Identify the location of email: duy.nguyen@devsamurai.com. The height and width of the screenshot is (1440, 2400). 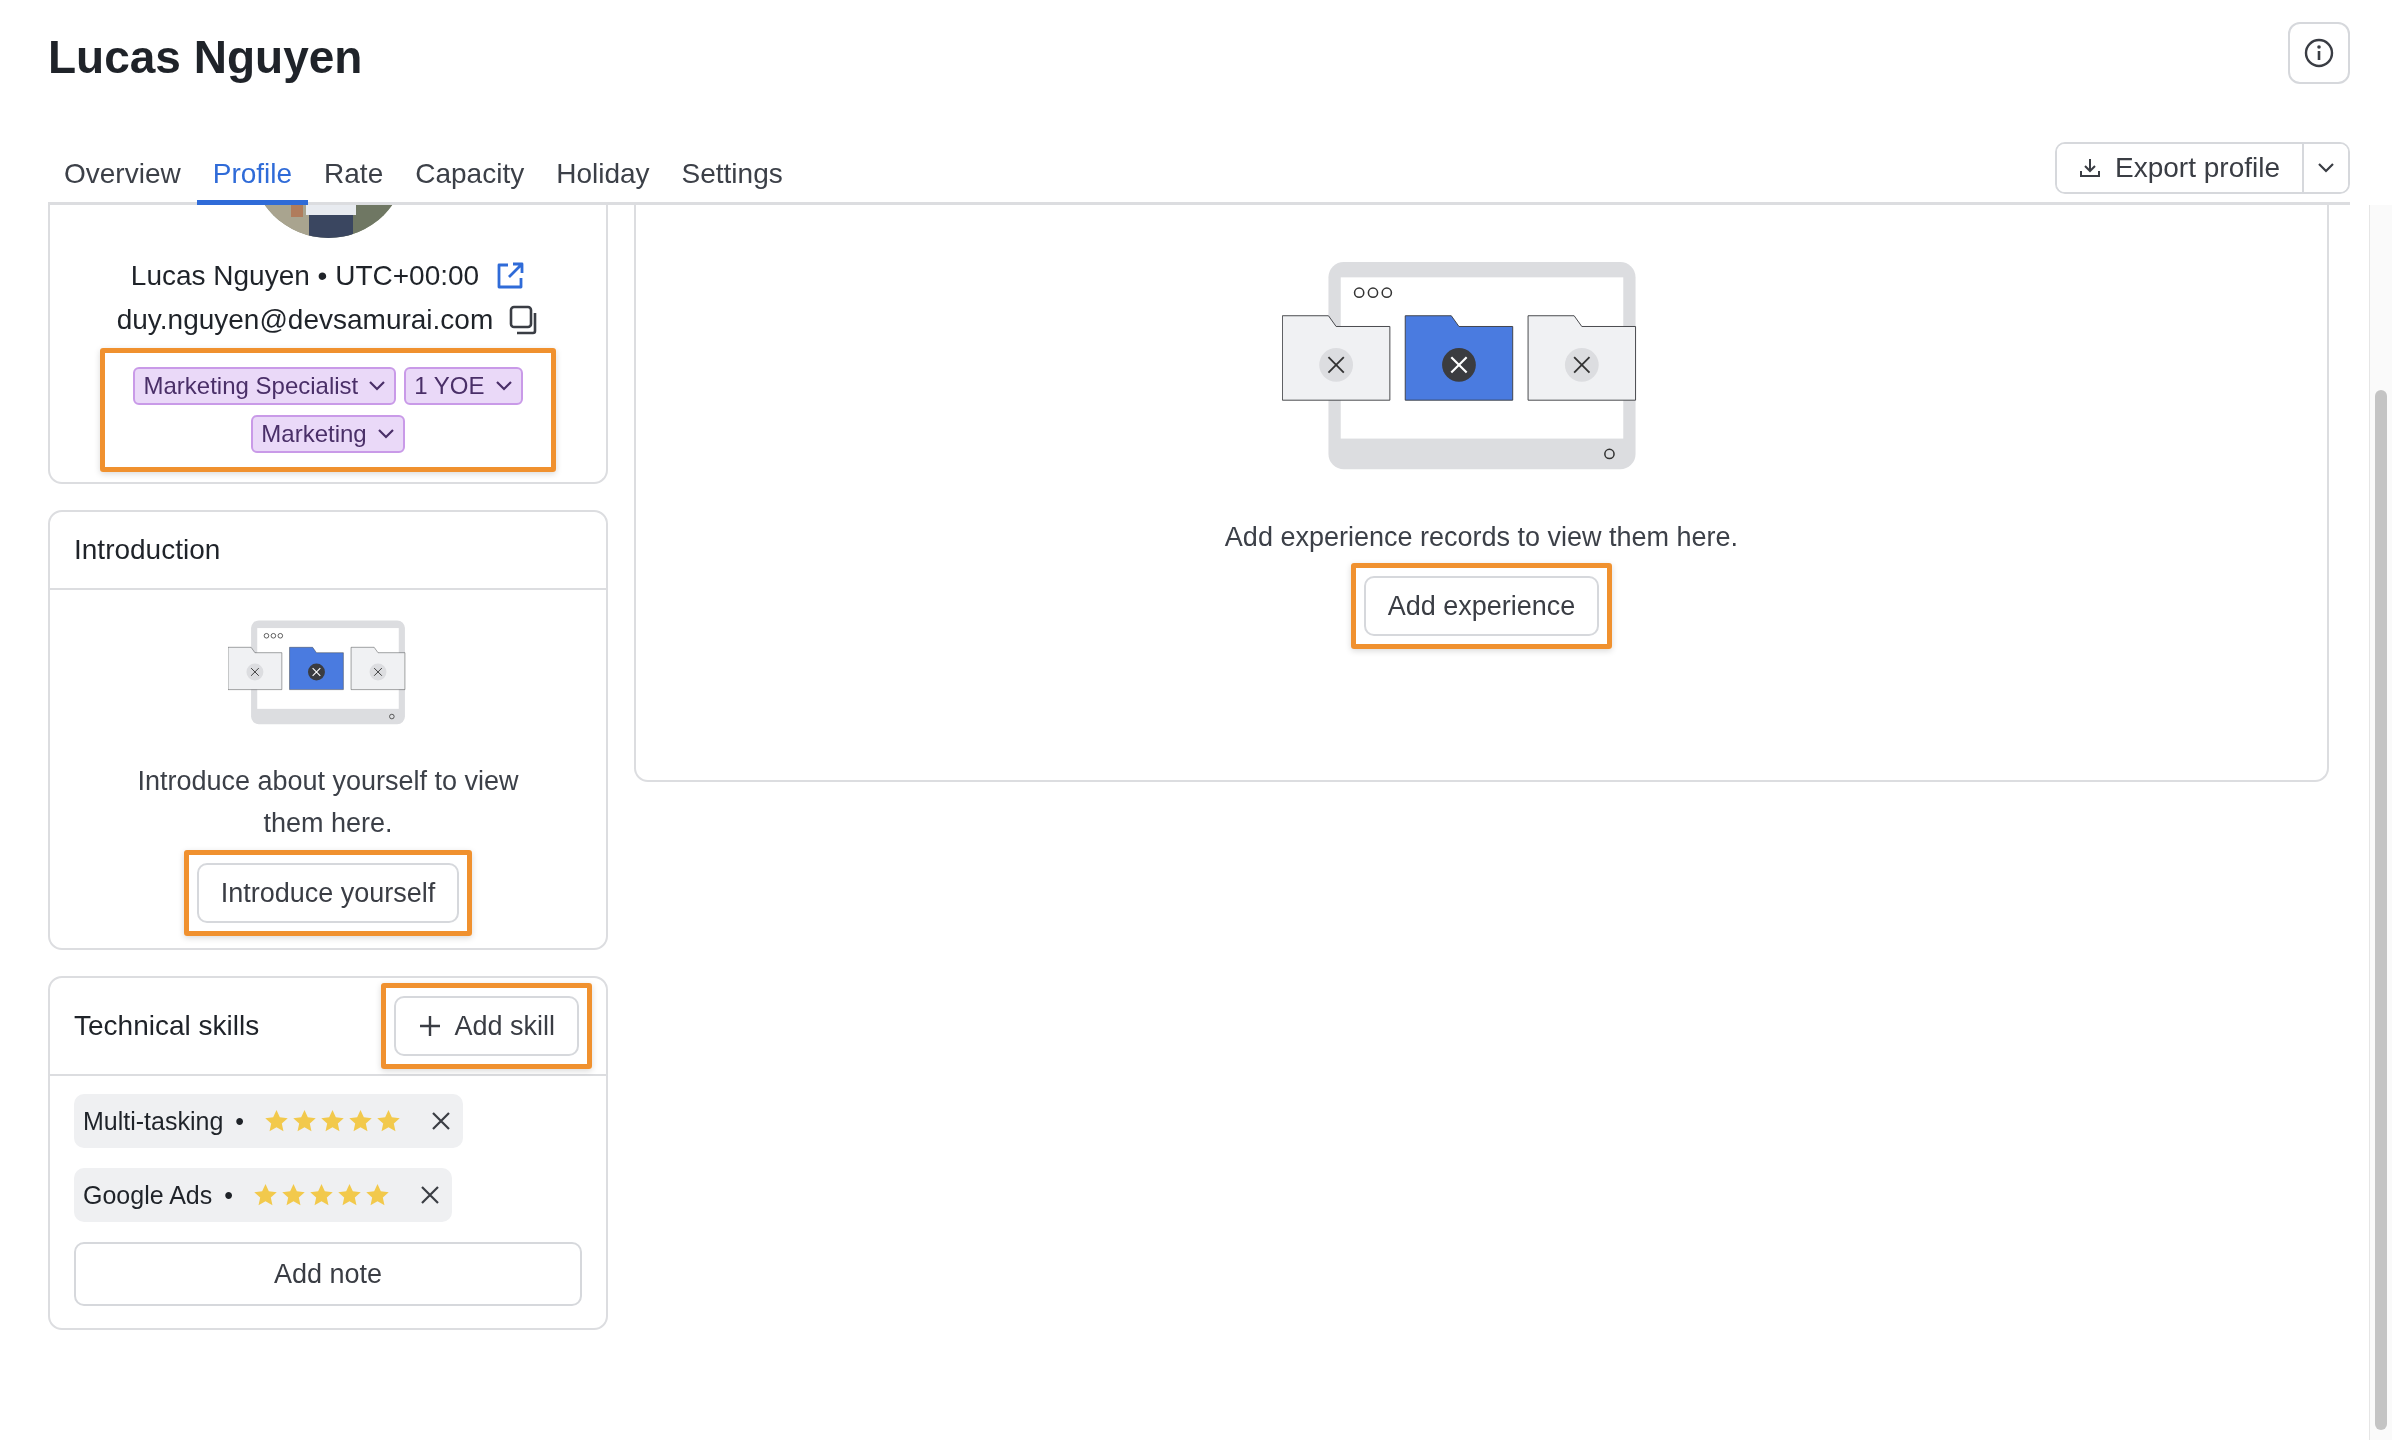
(305, 320).